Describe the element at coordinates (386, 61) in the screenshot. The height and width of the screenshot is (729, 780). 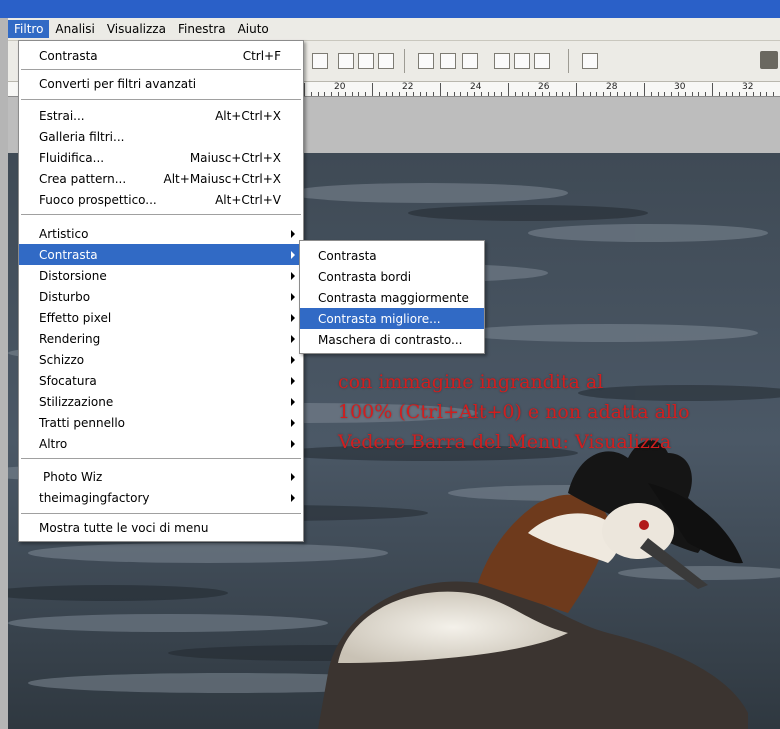
I see `align-bottom-edges-icon` at that location.